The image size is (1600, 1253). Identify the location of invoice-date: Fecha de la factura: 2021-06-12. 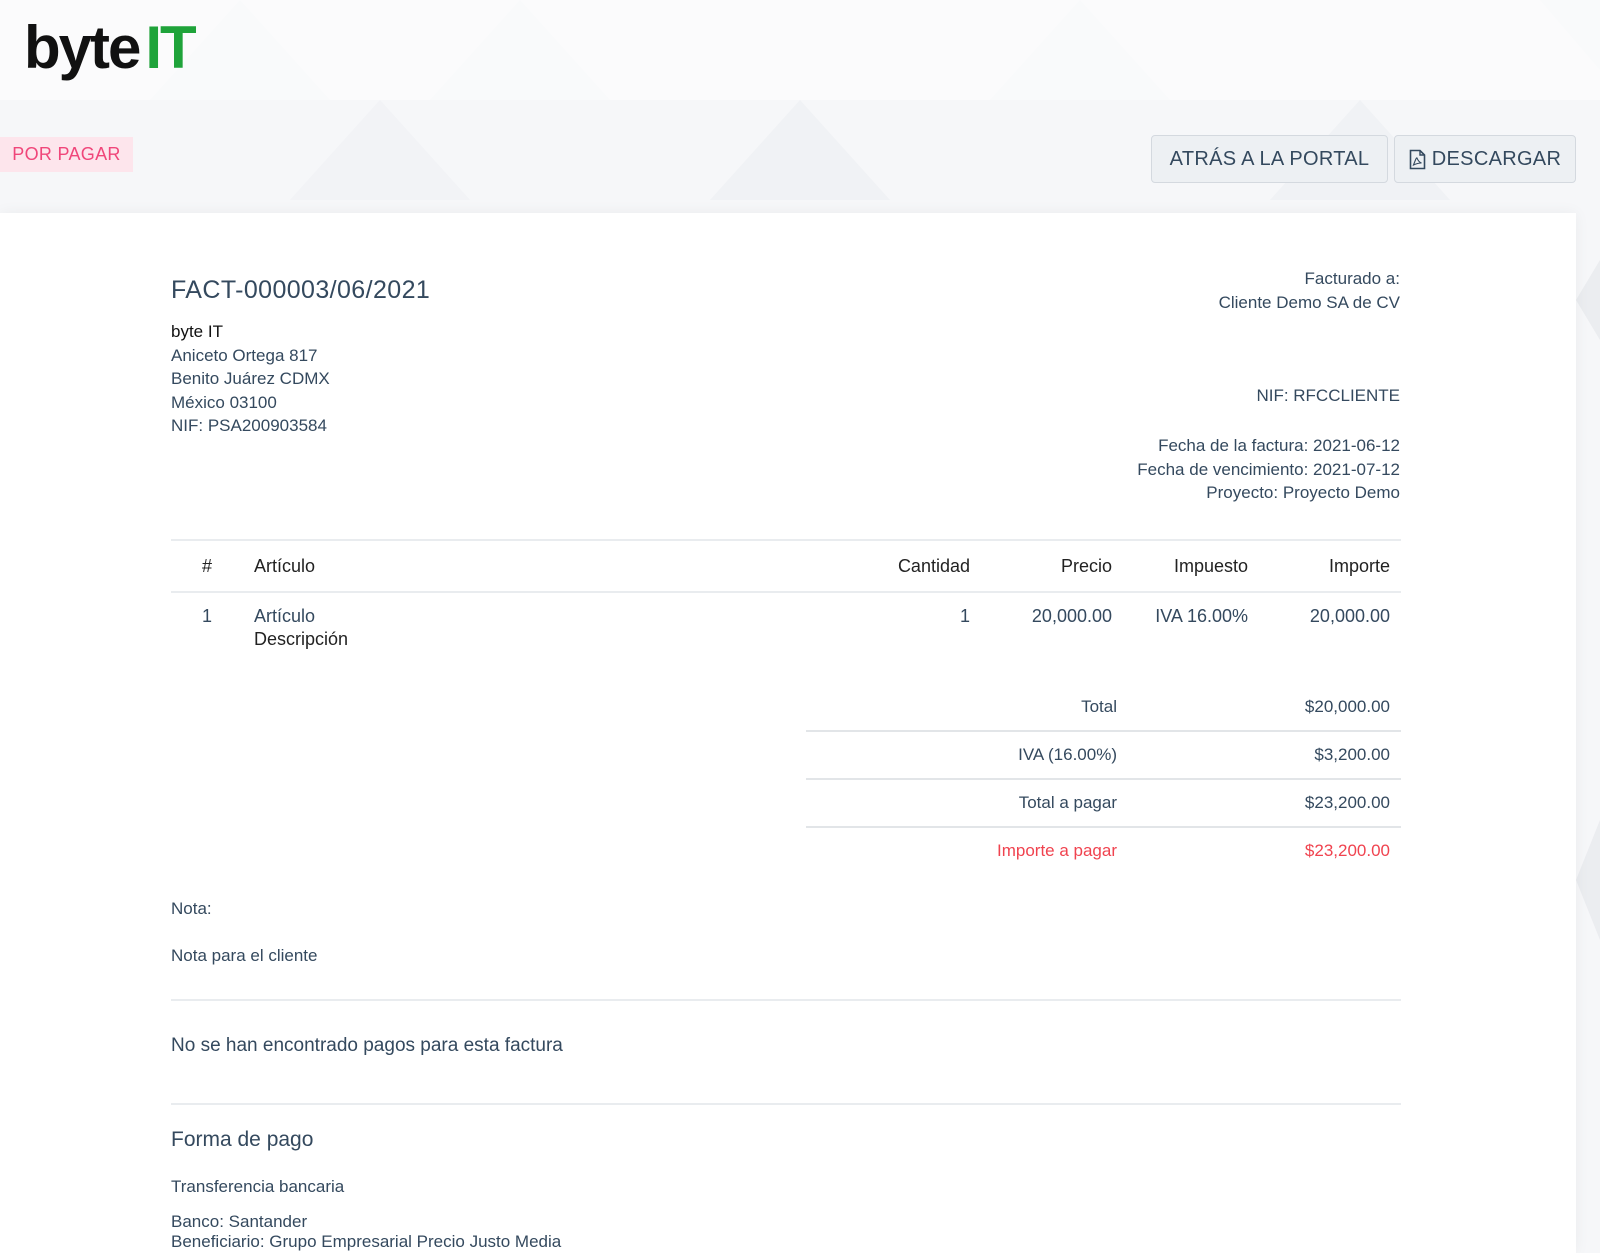
(1279, 445).